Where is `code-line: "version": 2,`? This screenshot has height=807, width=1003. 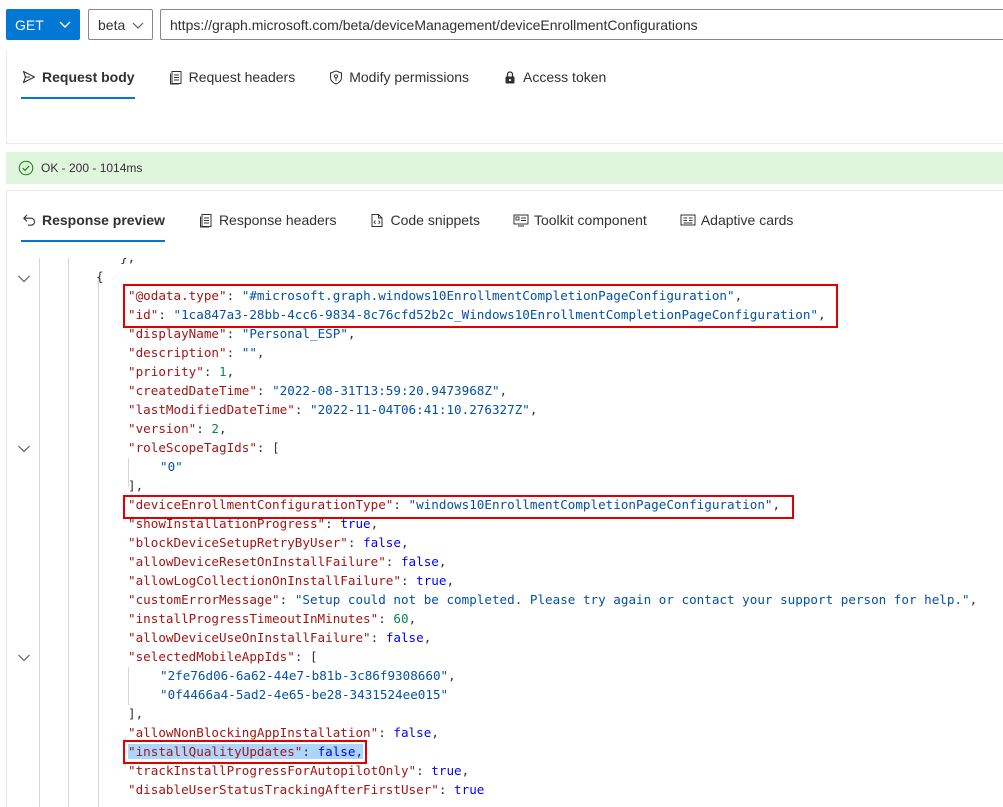 code-line: "version": 2, is located at coordinates (177, 428).